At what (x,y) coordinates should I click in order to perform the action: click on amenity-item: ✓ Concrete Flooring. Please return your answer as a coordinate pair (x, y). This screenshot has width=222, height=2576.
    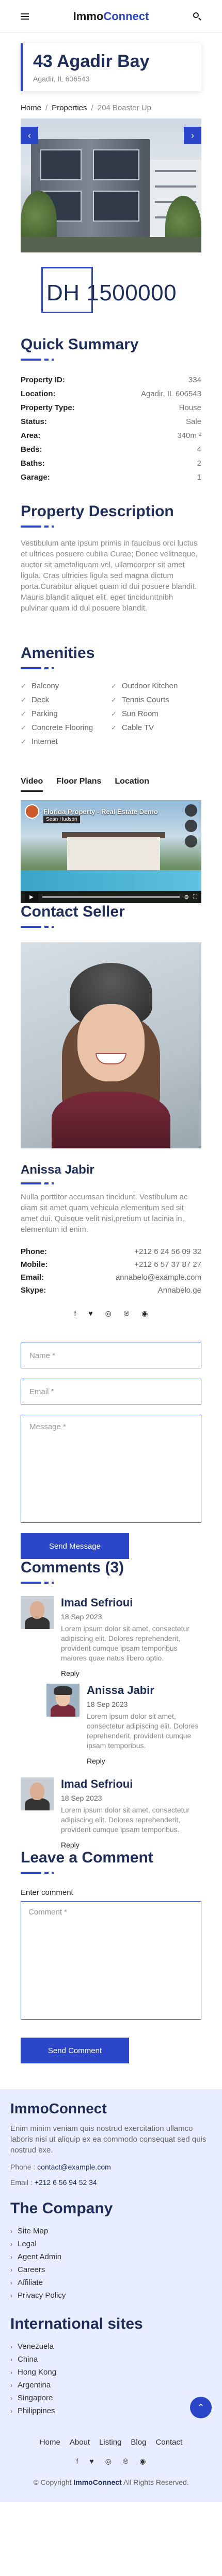
    Looking at the image, I should click on (57, 728).